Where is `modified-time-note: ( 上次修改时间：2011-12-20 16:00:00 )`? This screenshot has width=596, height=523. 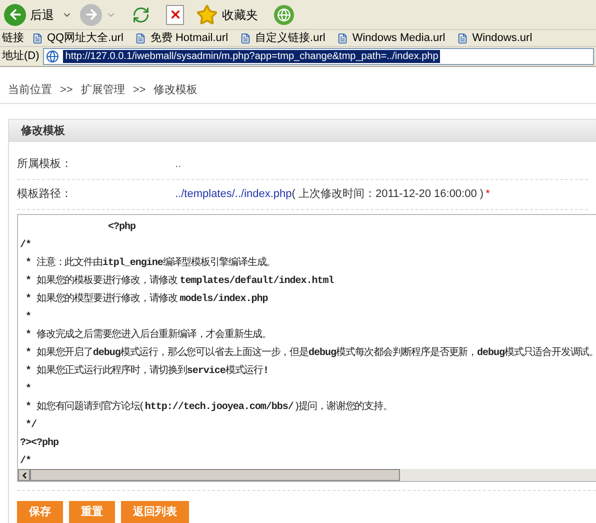
modified-time-note: ( 上次修改时间：2011-12-20 16:00:00 ) is located at coordinates (388, 194).